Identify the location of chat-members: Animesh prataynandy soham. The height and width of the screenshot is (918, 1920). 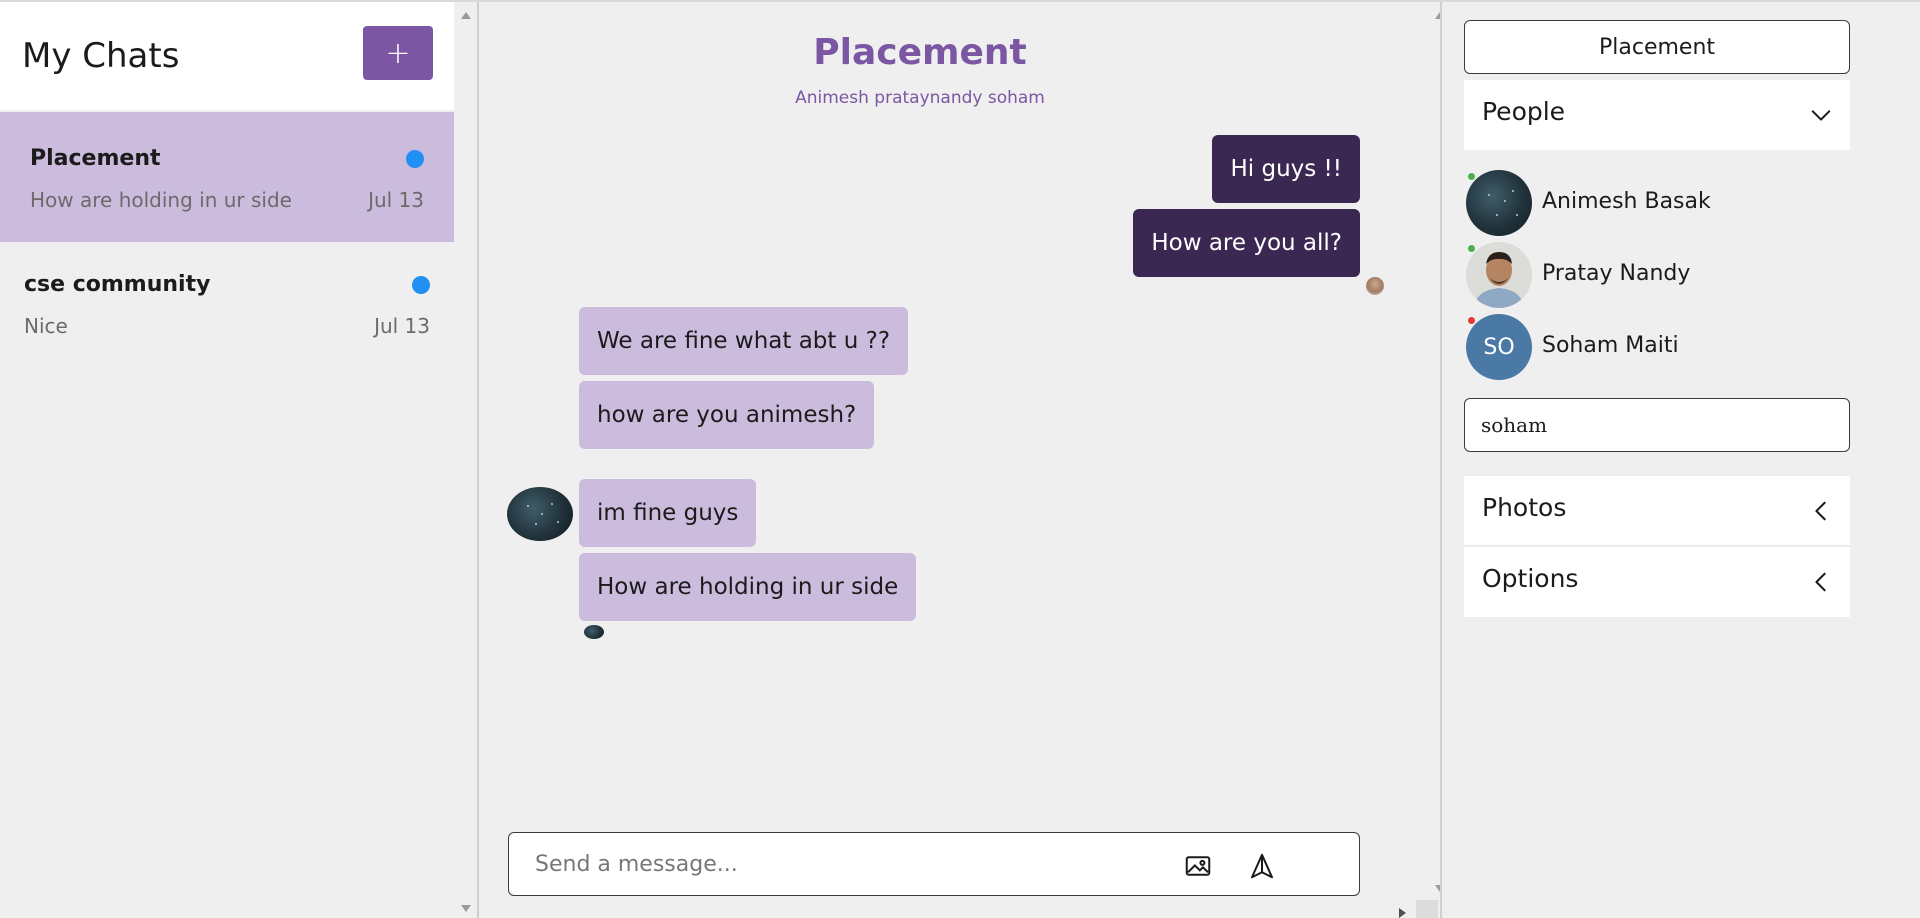
(920, 98).